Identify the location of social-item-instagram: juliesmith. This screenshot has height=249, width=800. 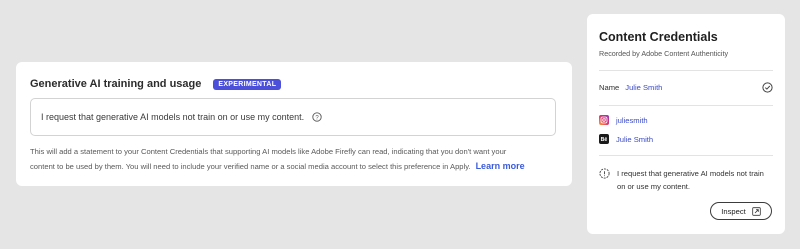
(623, 120).